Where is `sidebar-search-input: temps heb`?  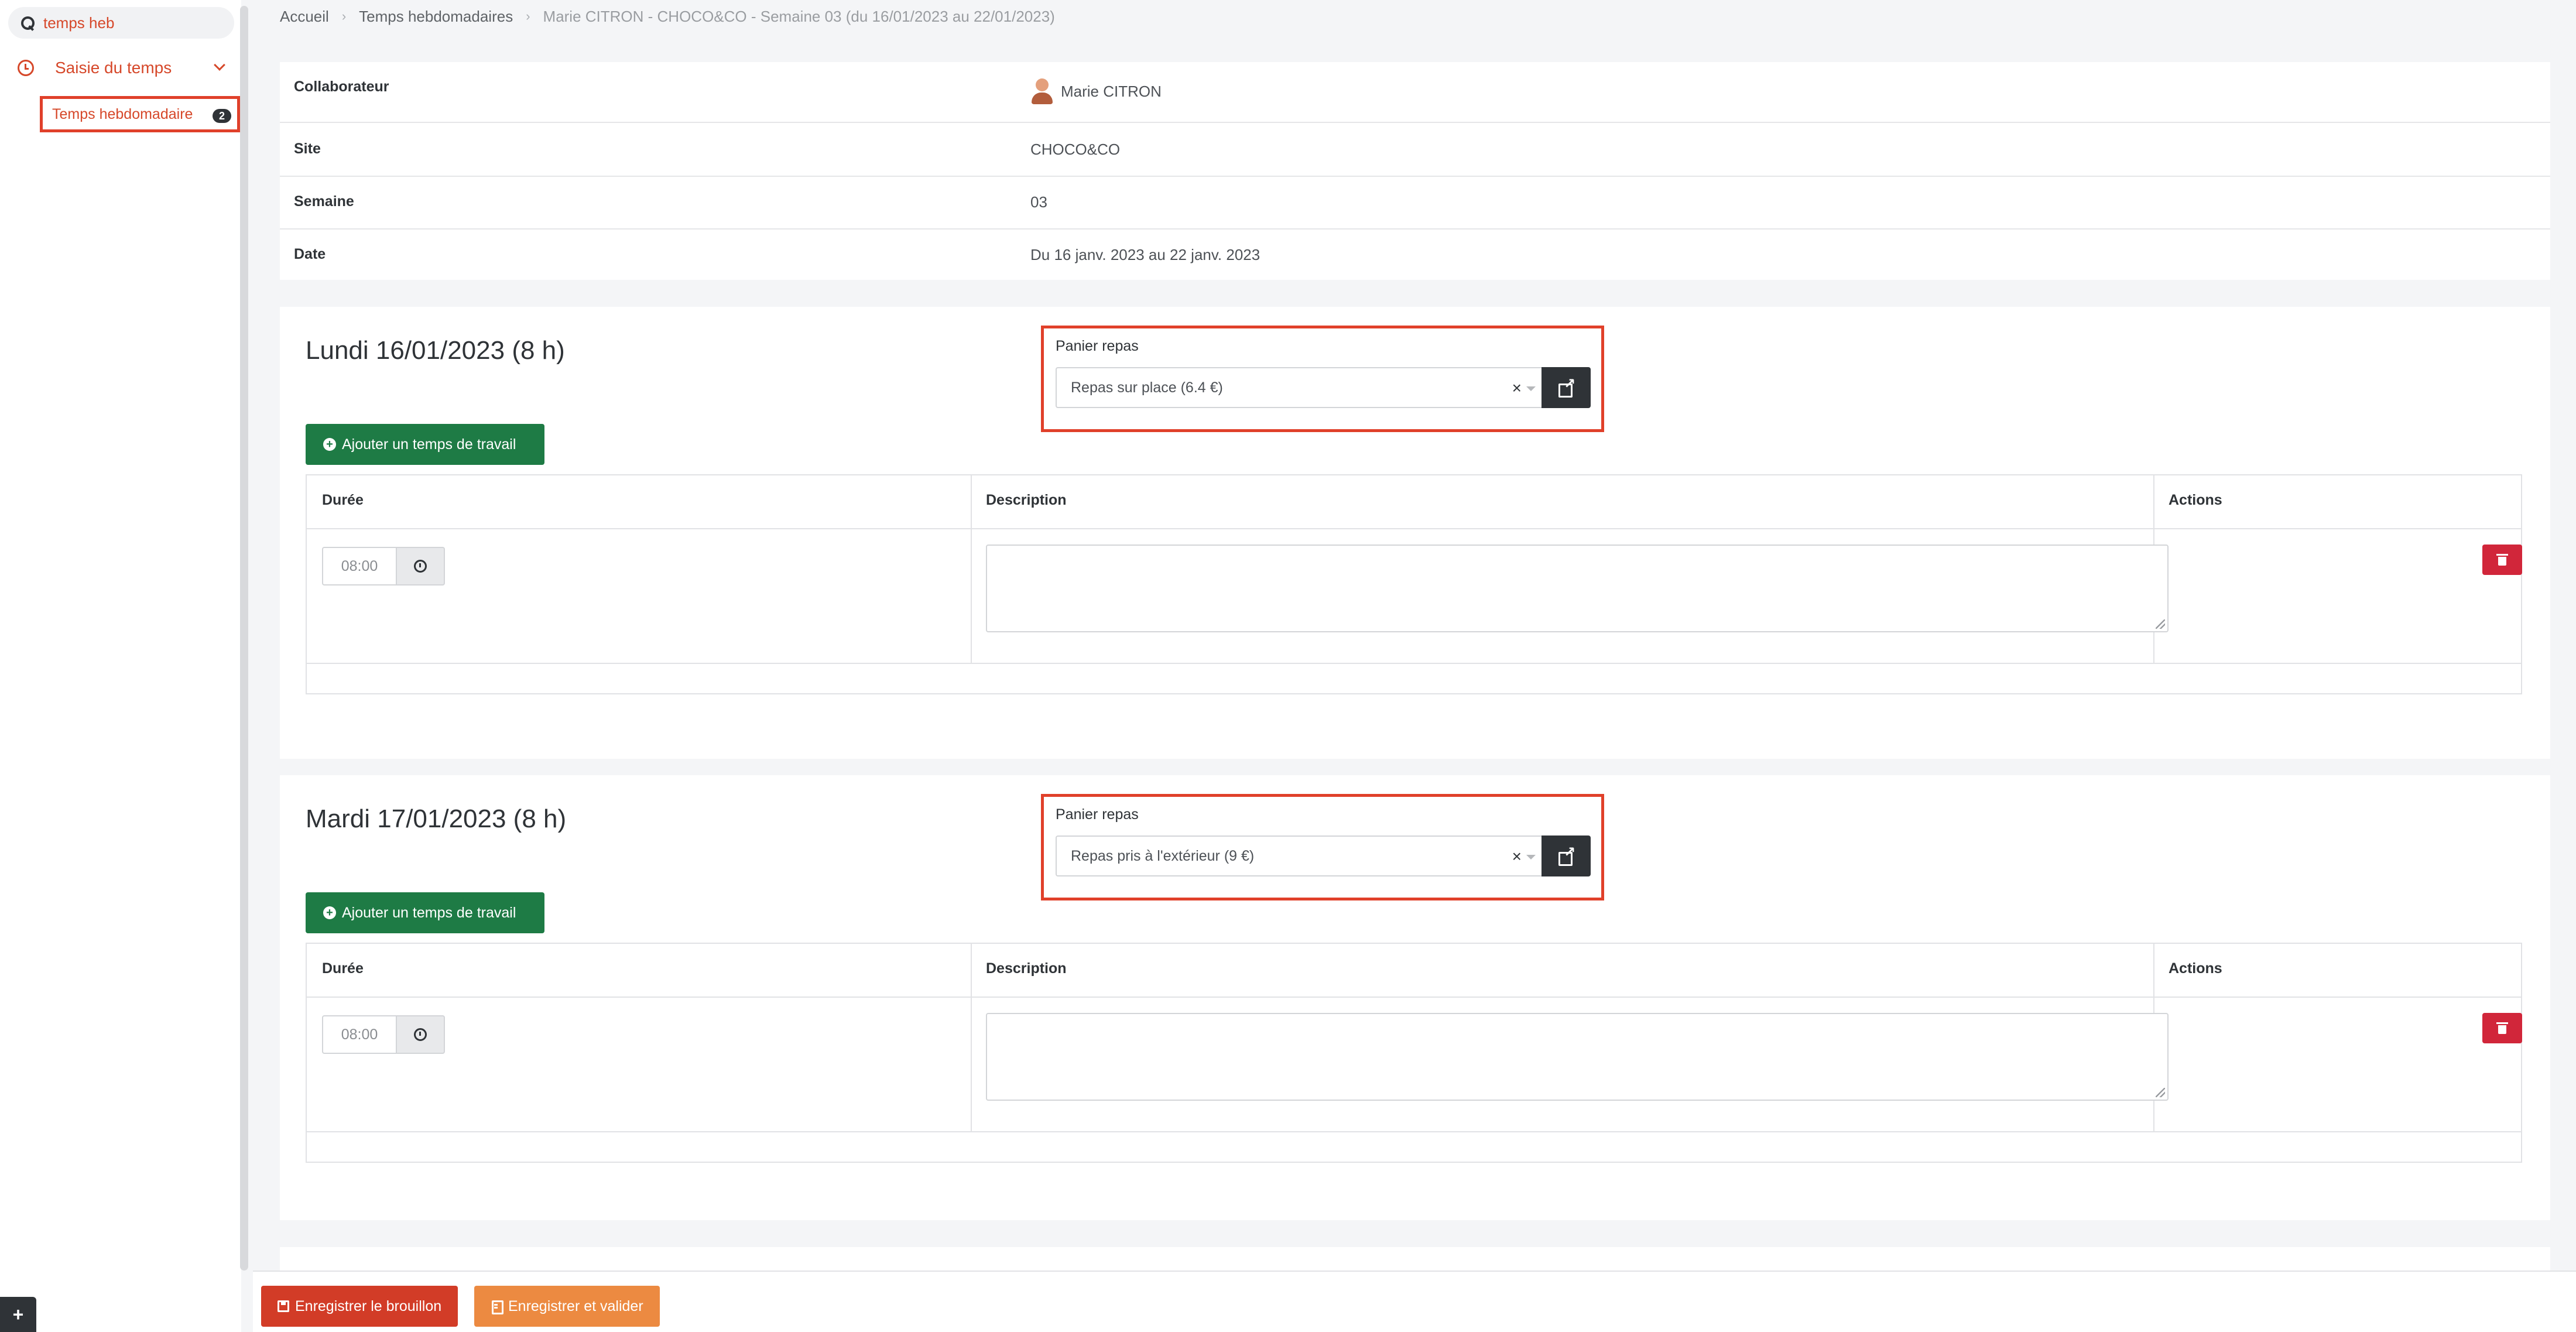
sidebar-search-input: temps heb is located at coordinates (121, 23).